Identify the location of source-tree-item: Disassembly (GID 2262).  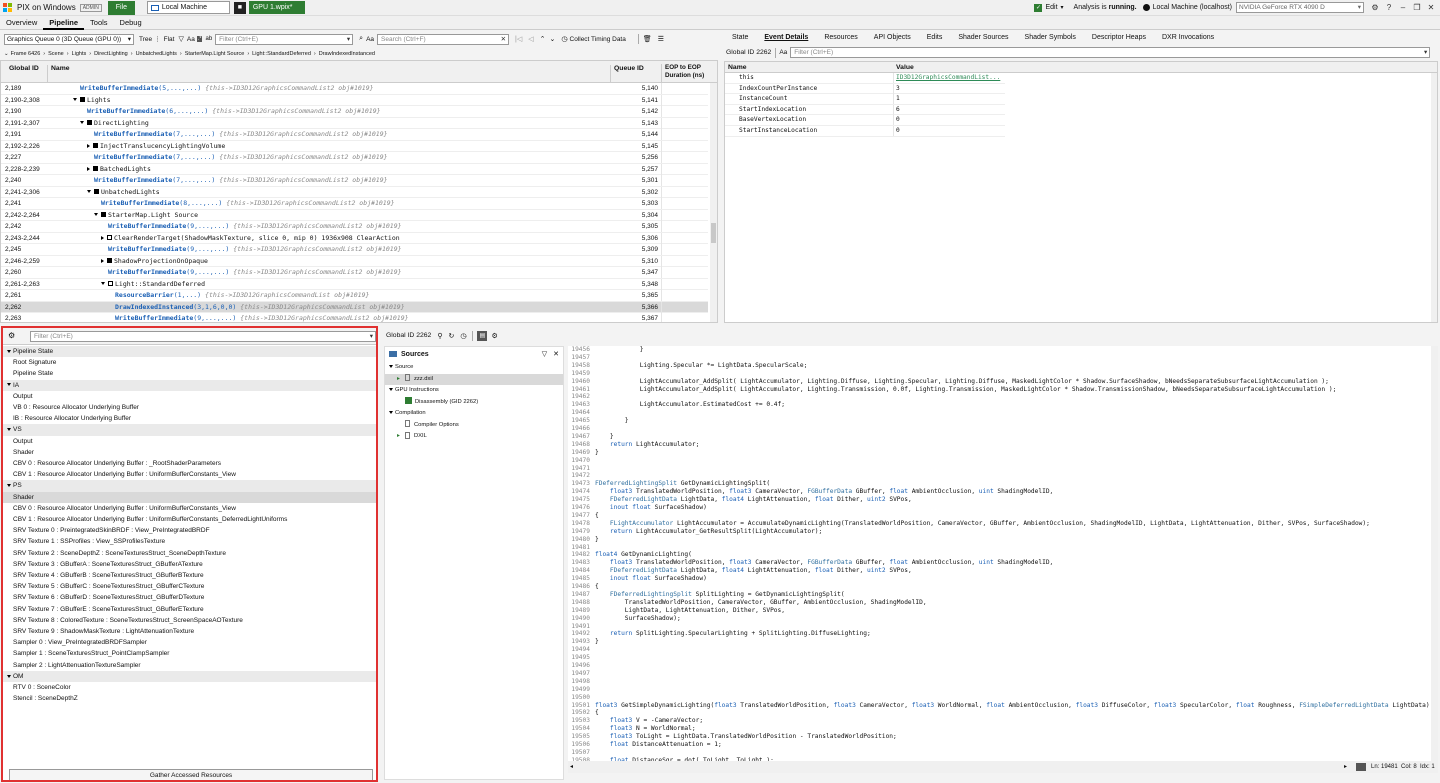
(474, 403).